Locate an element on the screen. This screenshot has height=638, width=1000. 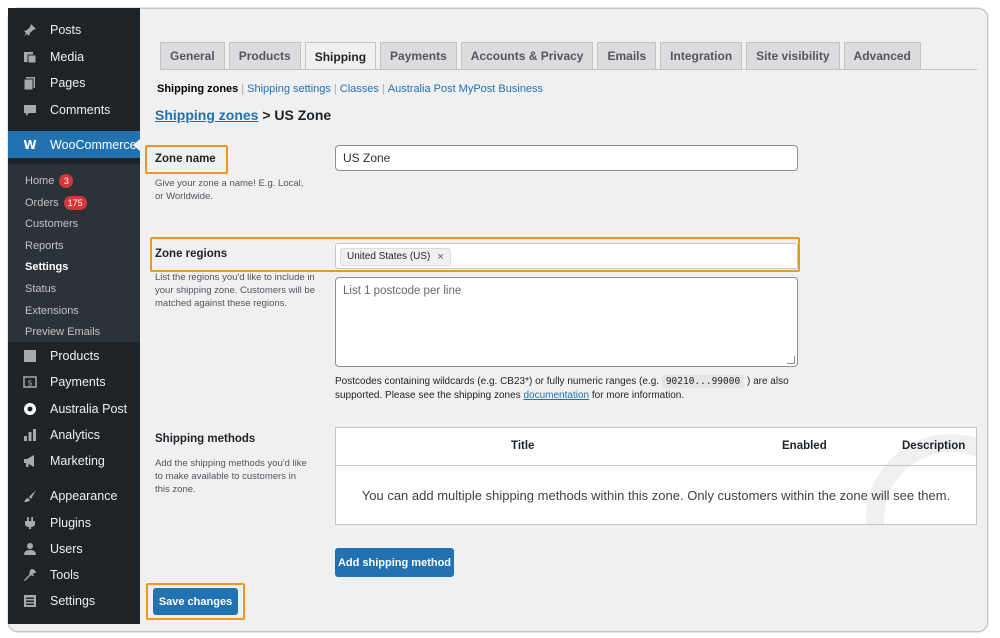
subnav-classes: Classes is located at coordinates (359, 89).